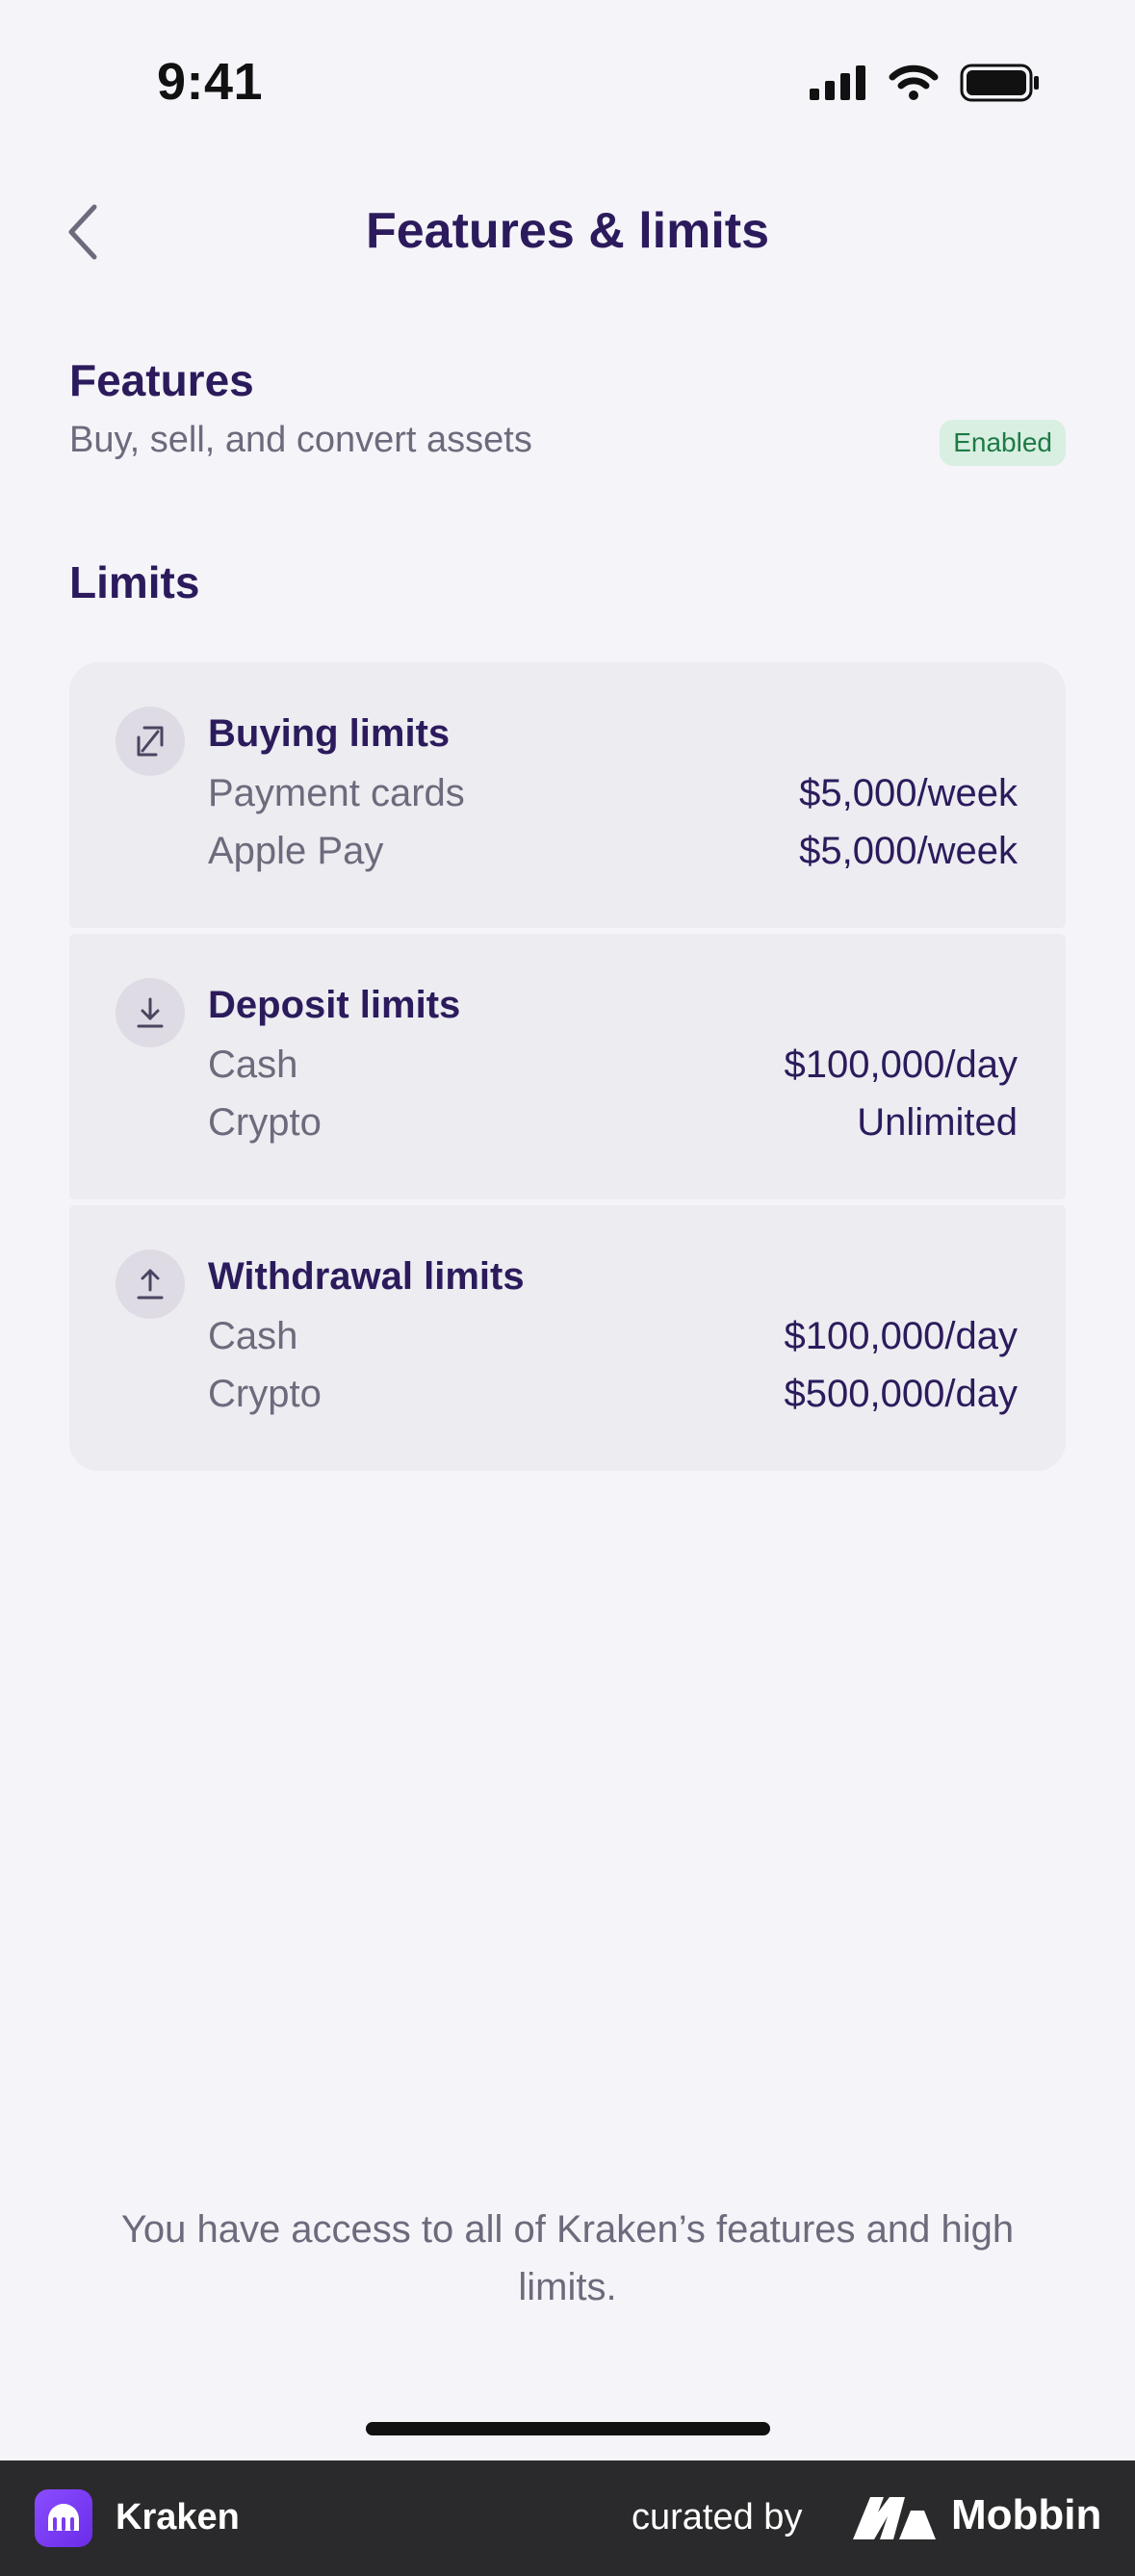  Describe the element at coordinates (613, 1397) in the screenshot. I see `limit-row: Crypto $500,000/day` at that location.